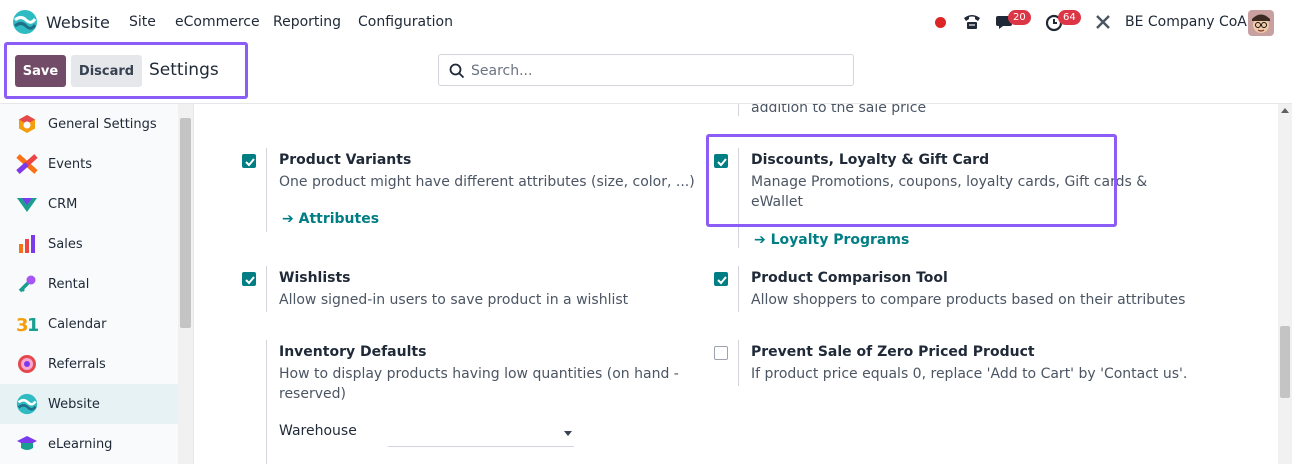 Image resolution: width=1292 pixels, height=464 pixels. What do you see at coordinates (27, 164) in the screenshot?
I see `events-icon` at bounding box center [27, 164].